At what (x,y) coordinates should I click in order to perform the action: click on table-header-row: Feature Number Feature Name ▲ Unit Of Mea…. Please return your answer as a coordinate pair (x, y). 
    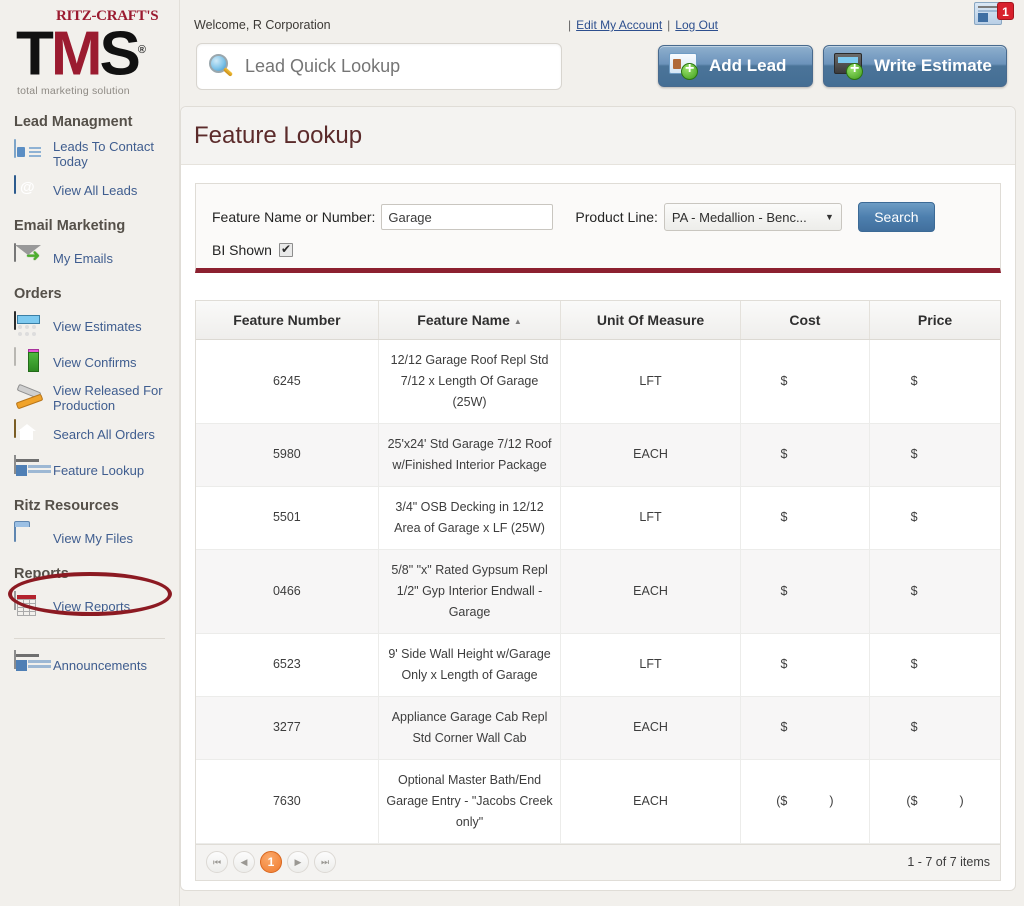
    Looking at the image, I should click on (598, 320).